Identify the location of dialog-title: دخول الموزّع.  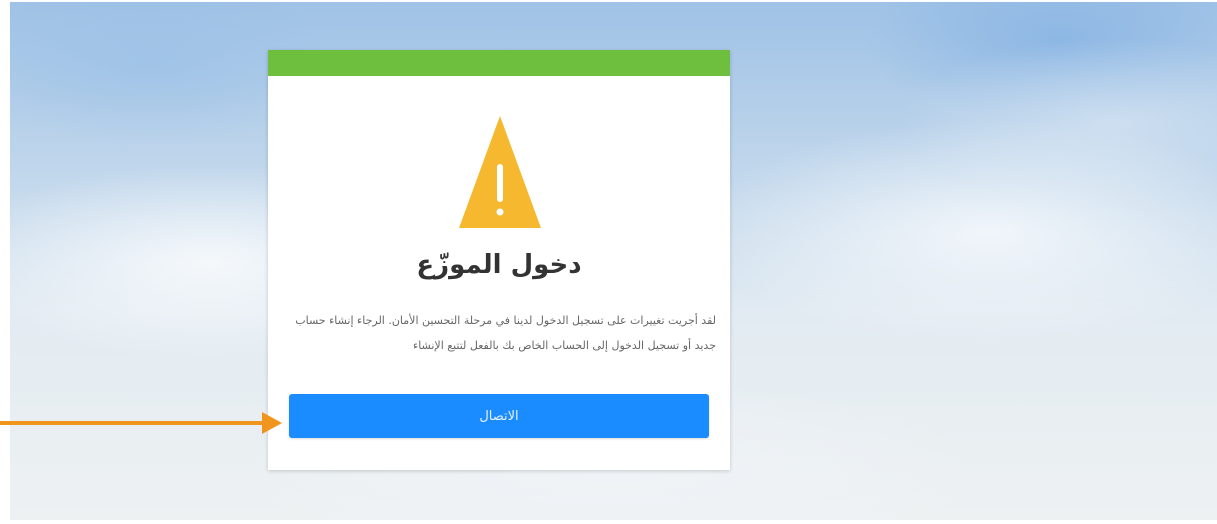
(499, 265).